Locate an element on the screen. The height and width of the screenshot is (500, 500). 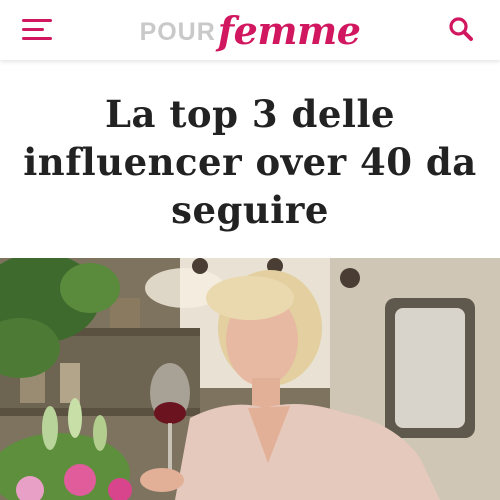
site-header: POUR femme is located at coordinates (250, 30).